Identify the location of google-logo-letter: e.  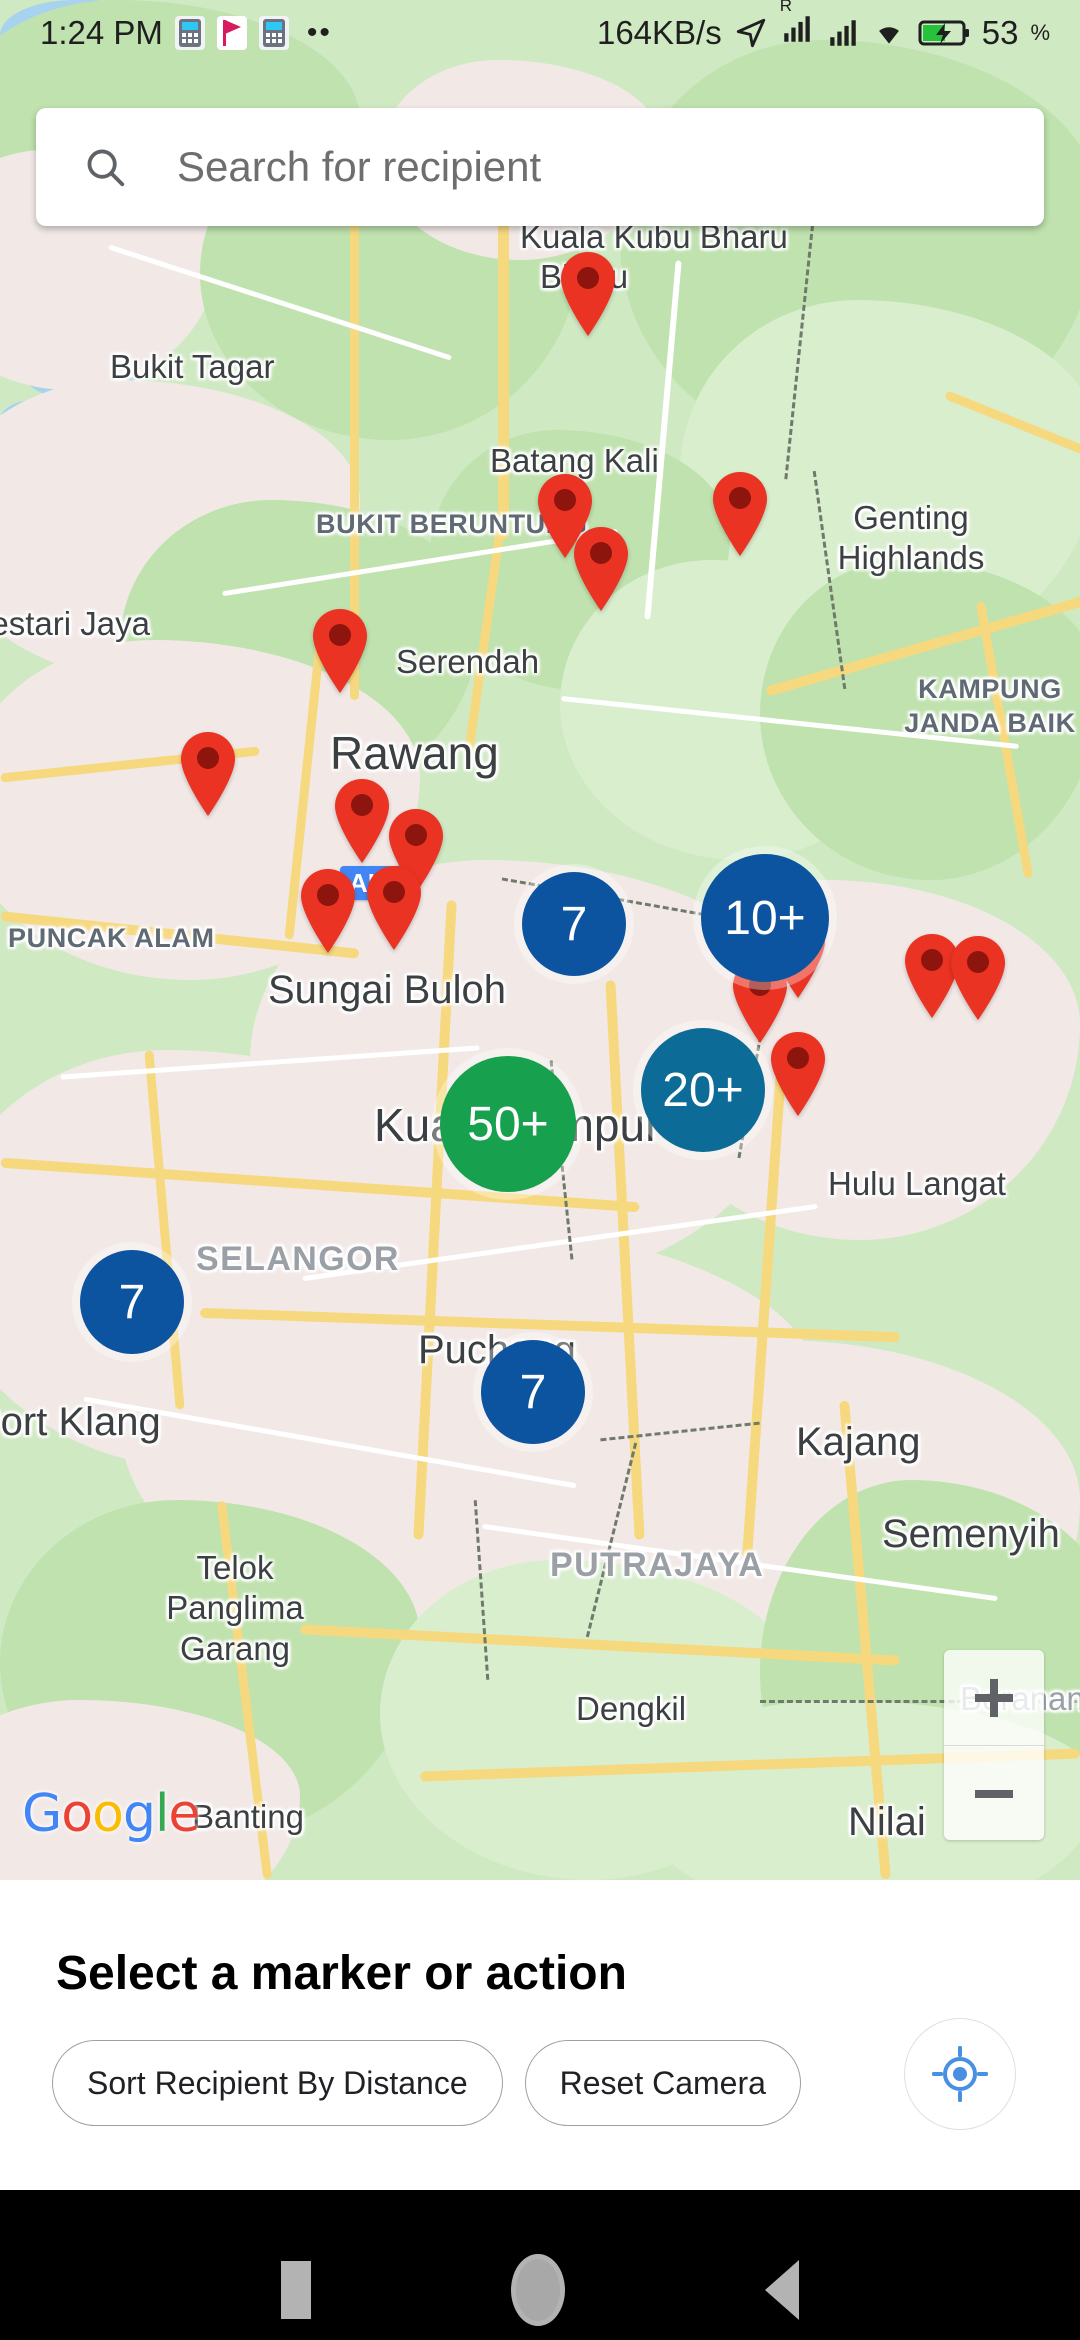
(184, 1814).